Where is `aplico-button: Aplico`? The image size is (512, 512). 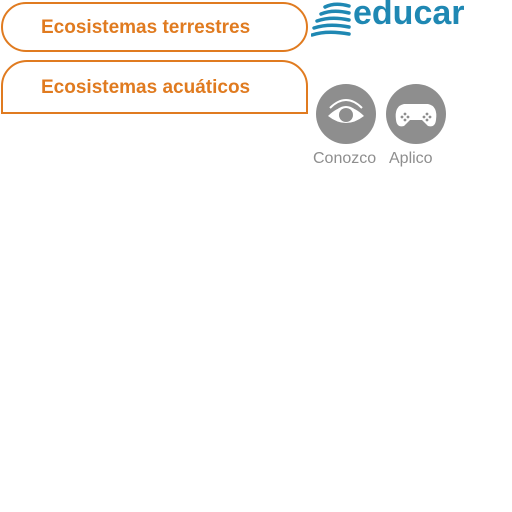 aplico-button: Aplico is located at coordinates (415, 128).